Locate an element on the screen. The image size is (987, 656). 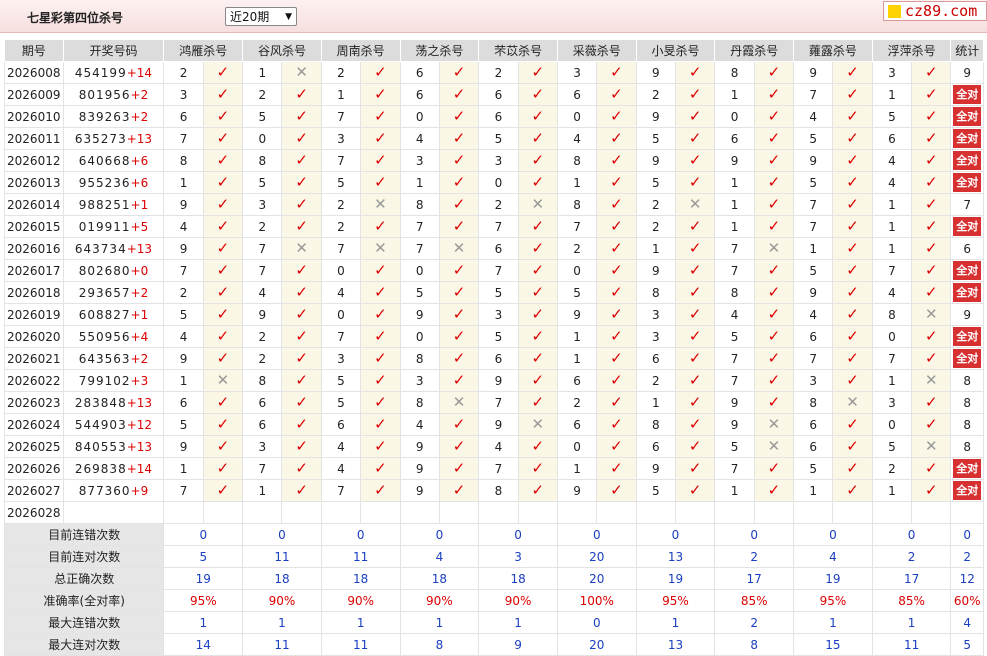
kill-number: 0 is located at coordinates (419, 116).